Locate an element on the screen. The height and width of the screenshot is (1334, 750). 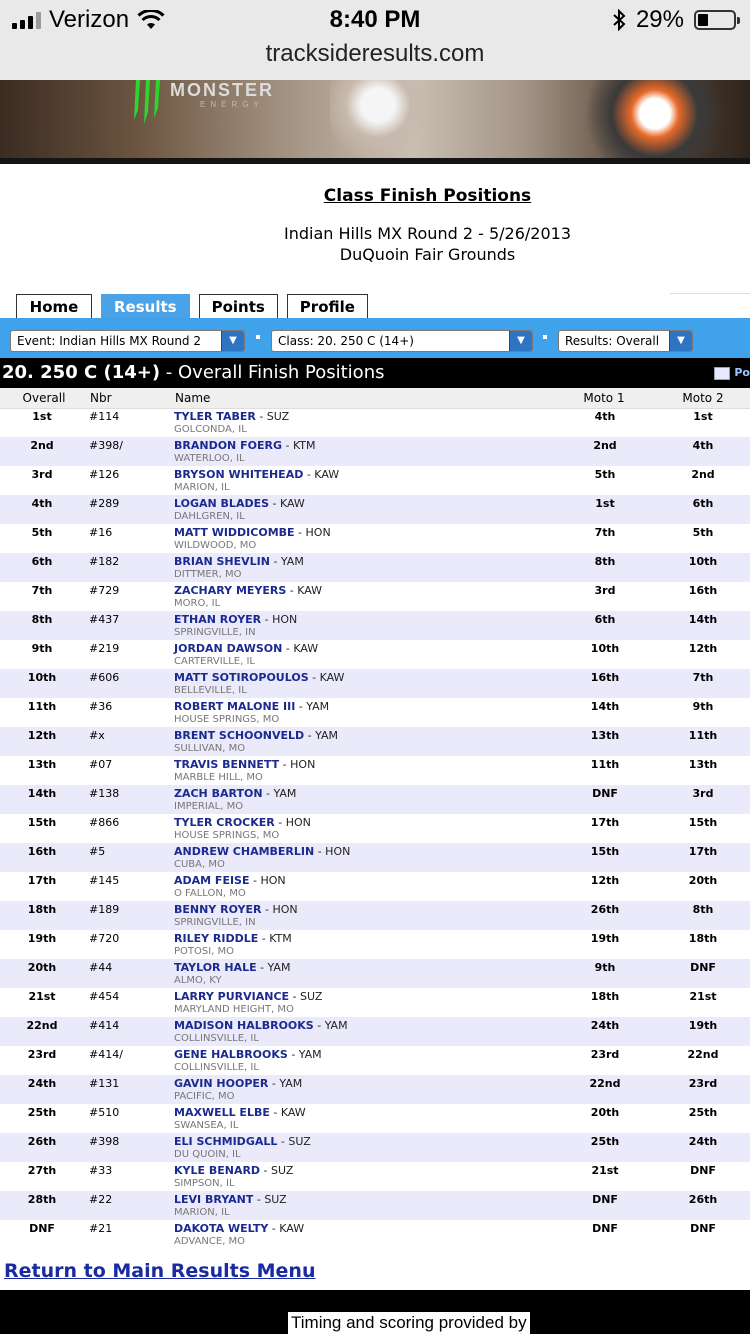
rider-name-link: BRIAN SHEVLIN is located at coordinates (222, 561).